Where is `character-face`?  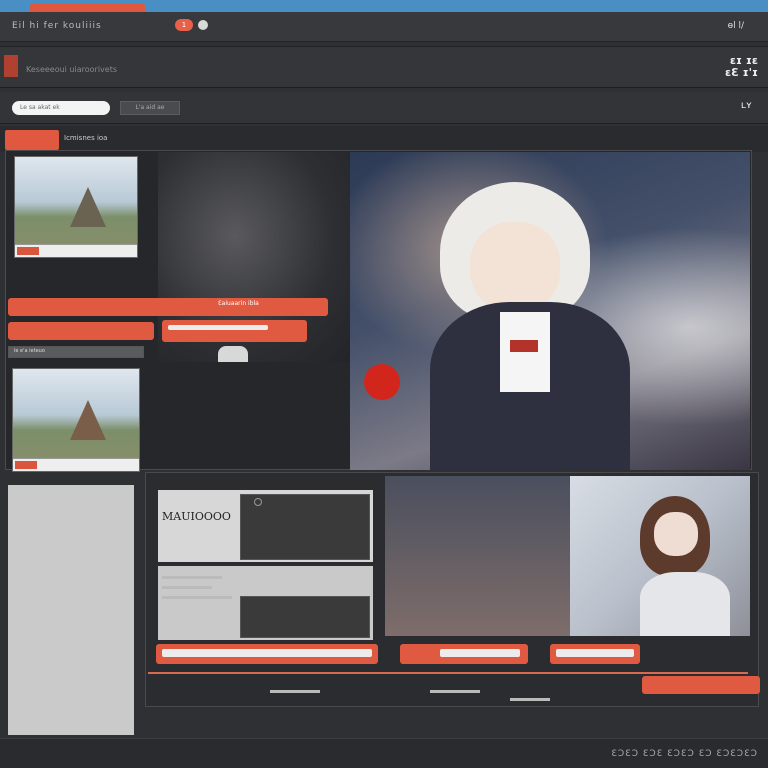 character-face is located at coordinates (515, 267).